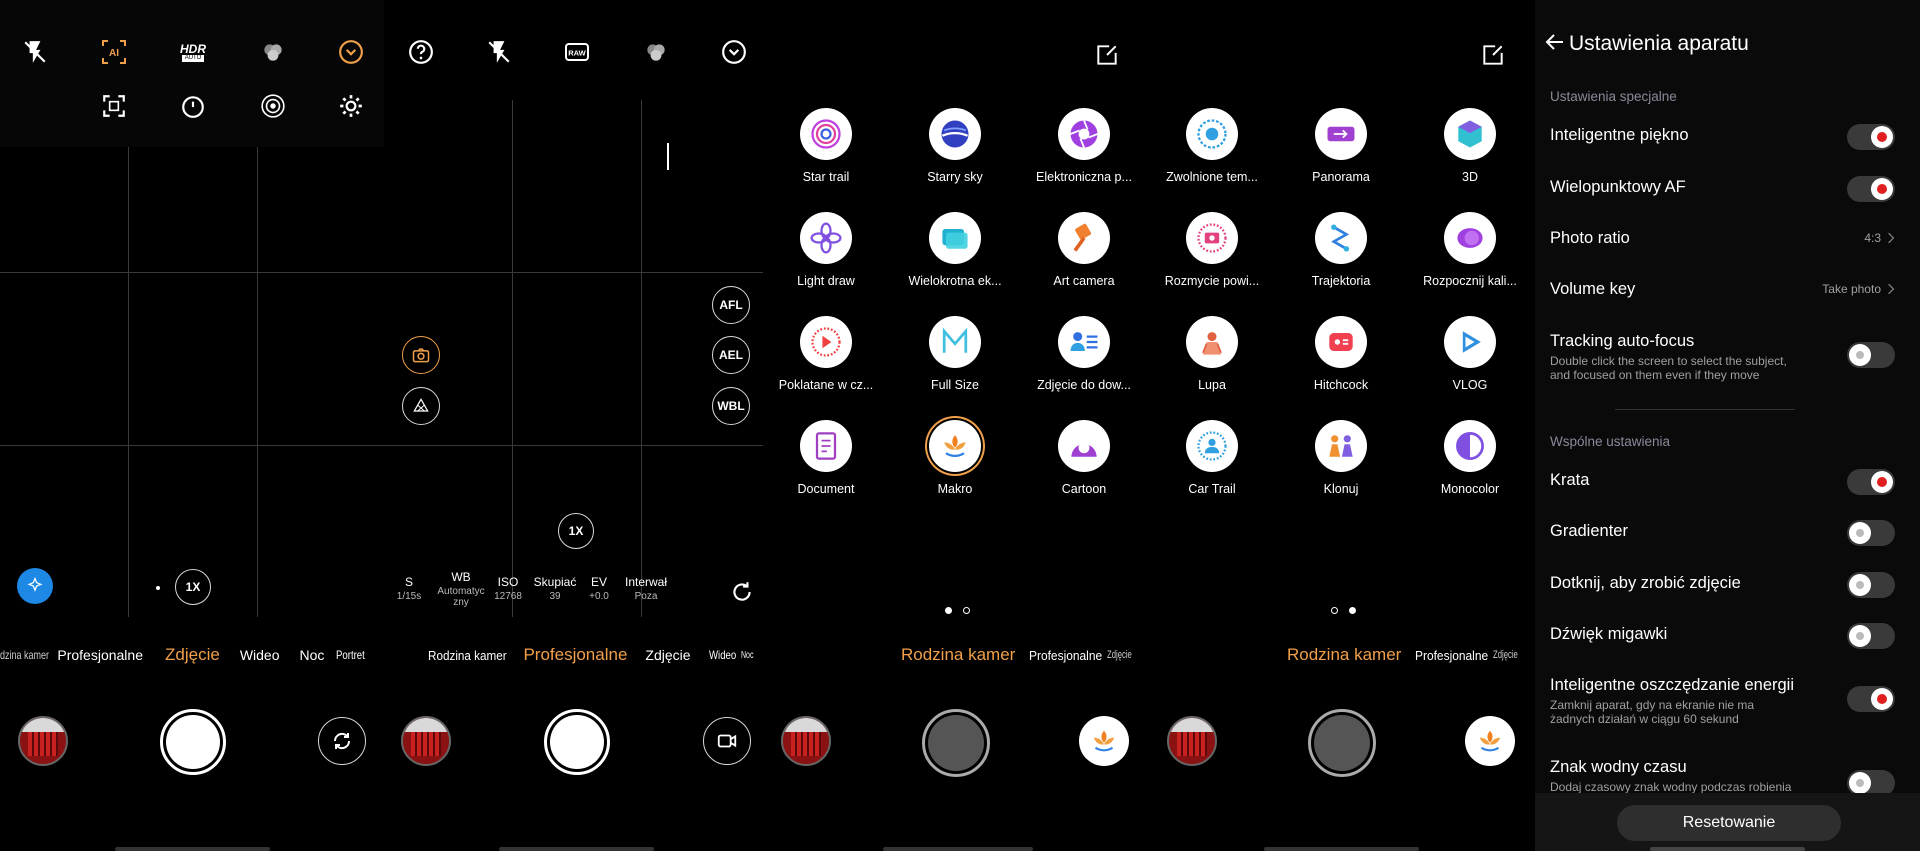 This screenshot has height=851, width=1920. What do you see at coordinates (421, 52) in the screenshot?
I see `help-icon` at bounding box center [421, 52].